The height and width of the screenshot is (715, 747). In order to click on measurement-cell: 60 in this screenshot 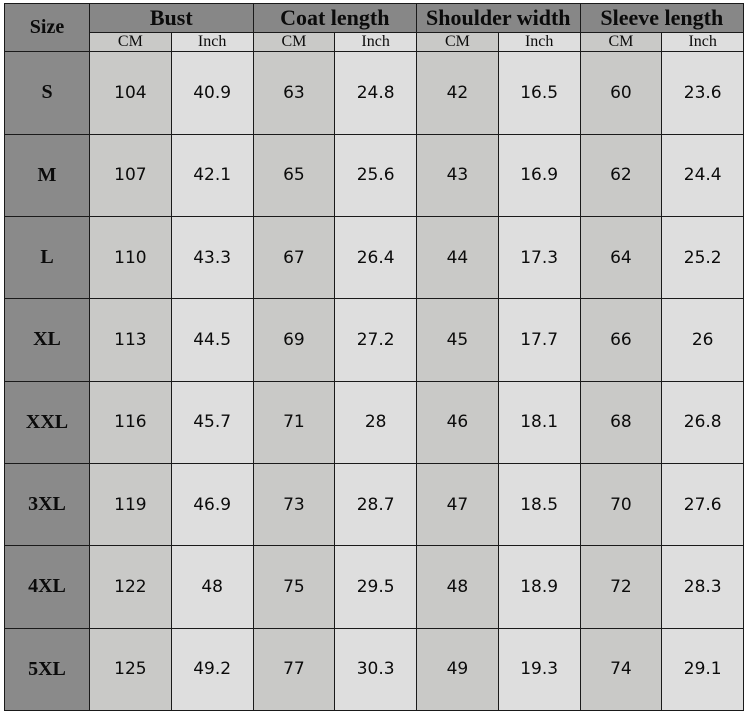, I will do `click(621, 93)`.